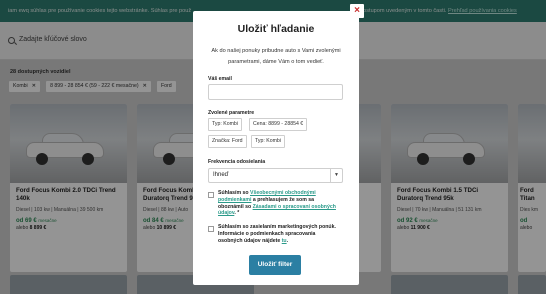 The height and width of the screenshot is (294, 546). Describe the element at coordinates (221, 175) in the screenshot. I see `frequency-value: Ihneď` at that location.